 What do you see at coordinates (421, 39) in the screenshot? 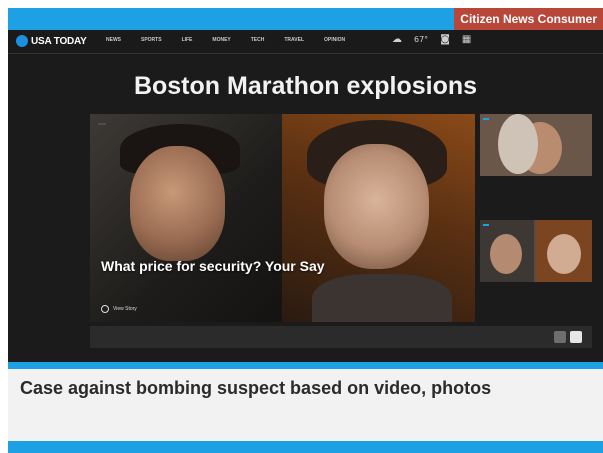
I see `weather-readout: 67°` at bounding box center [421, 39].